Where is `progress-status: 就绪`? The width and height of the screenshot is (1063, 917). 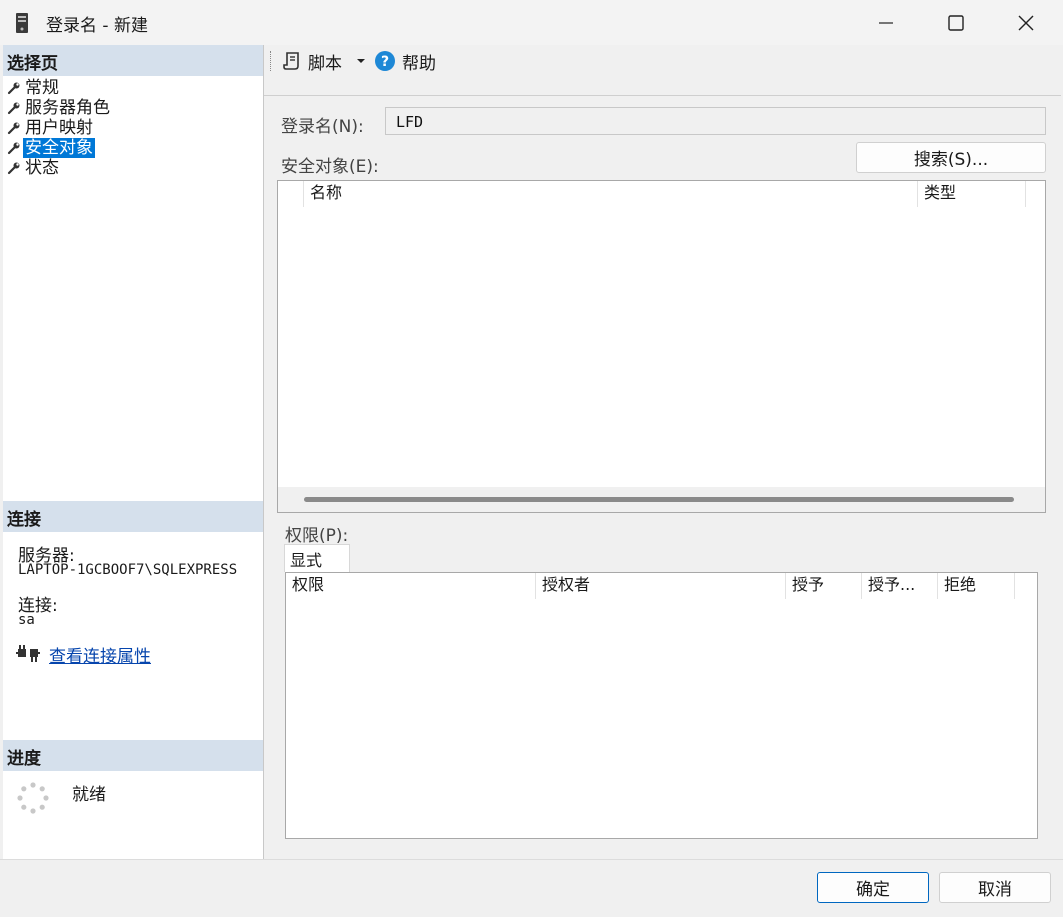
progress-status: 就绪 is located at coordinates (89, 795).